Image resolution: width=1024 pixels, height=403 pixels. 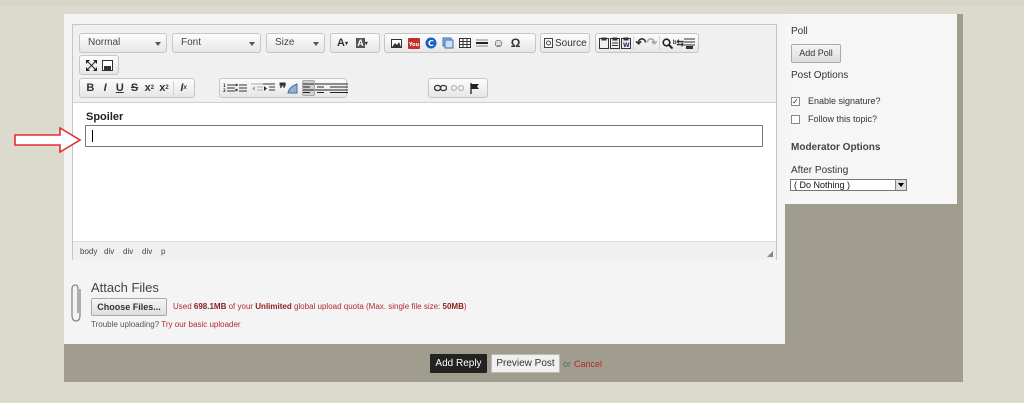 I want to click on align-left-icon, so click(x=308, y=88).